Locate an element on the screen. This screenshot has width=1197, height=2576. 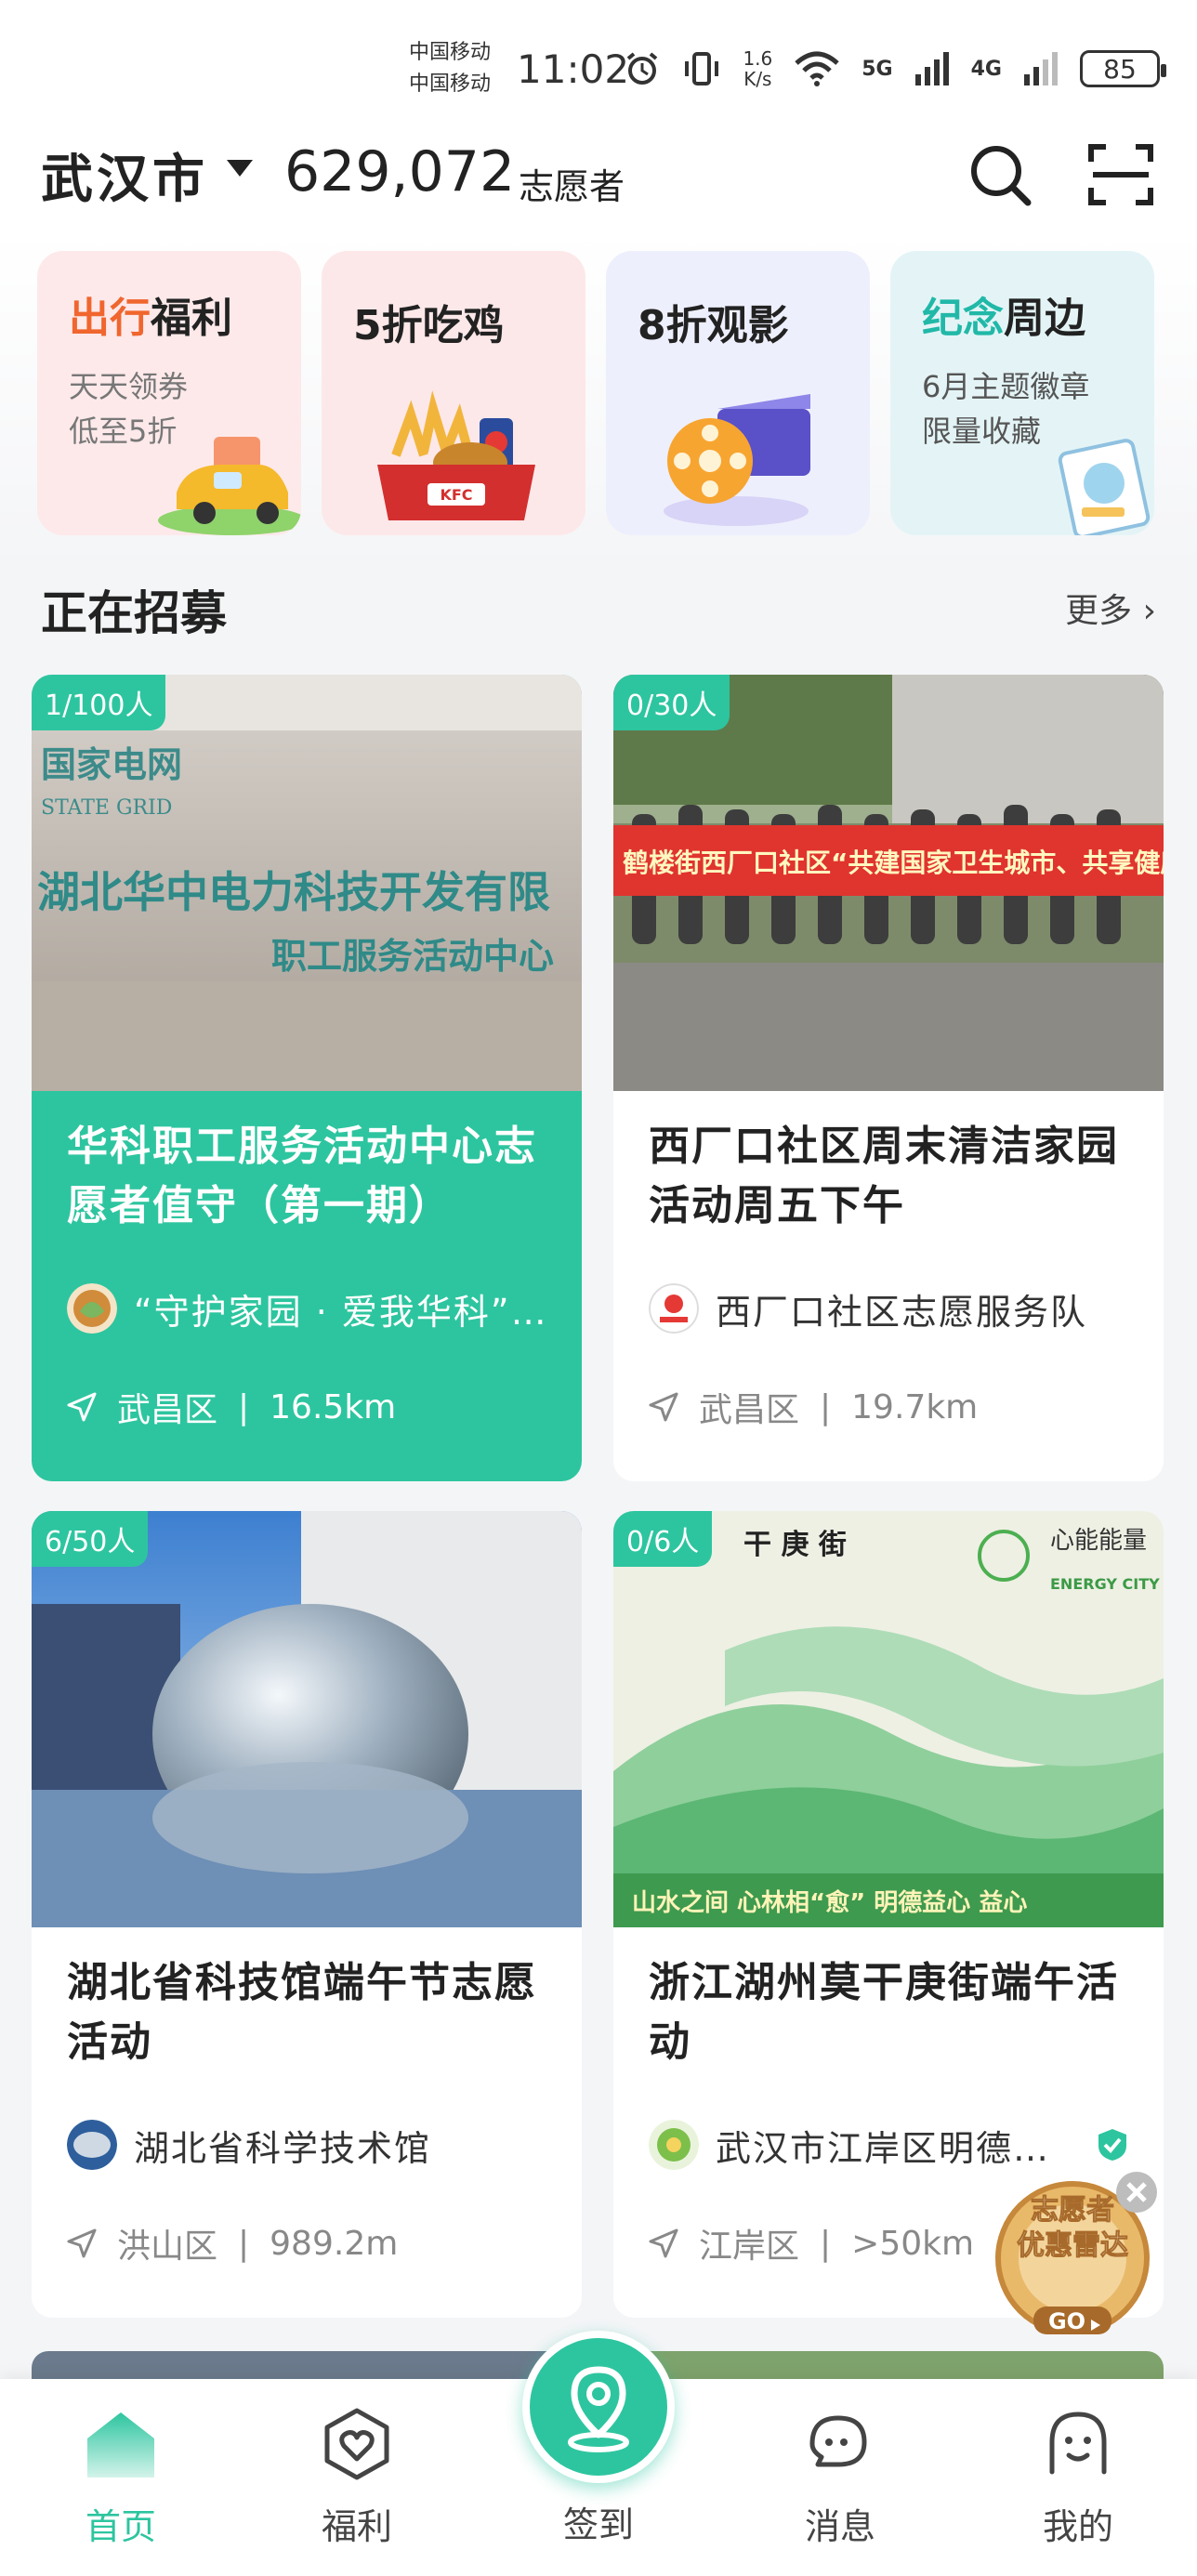
net-speed-value: 1.6 is located at coordinates (758, 58).